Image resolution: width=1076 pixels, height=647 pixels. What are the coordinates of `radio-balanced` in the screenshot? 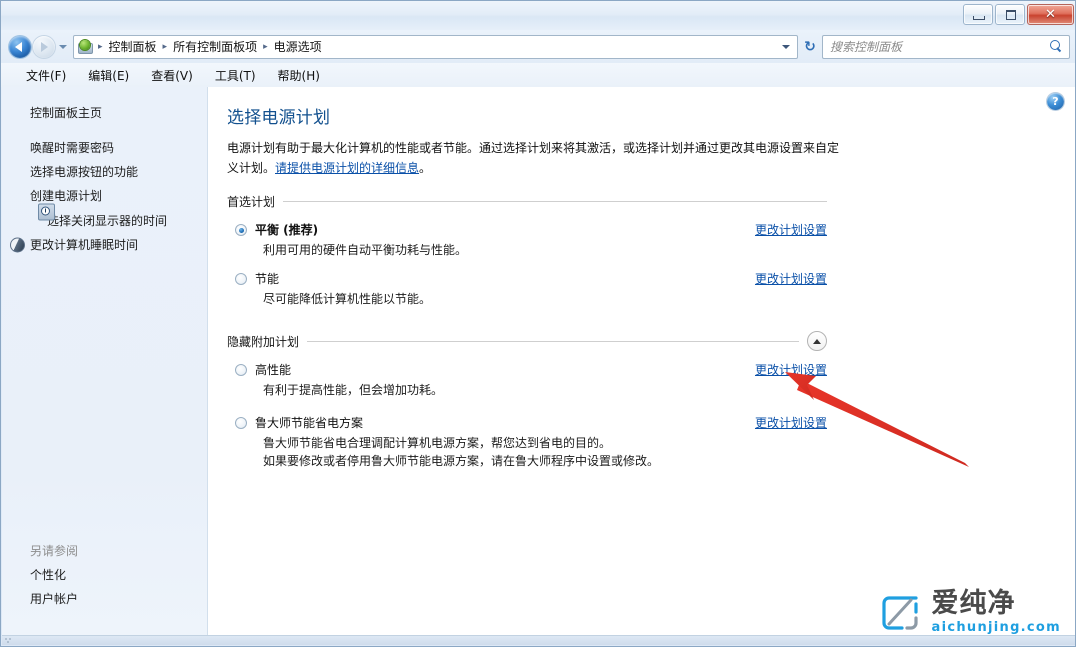 It's located at (241, 230).